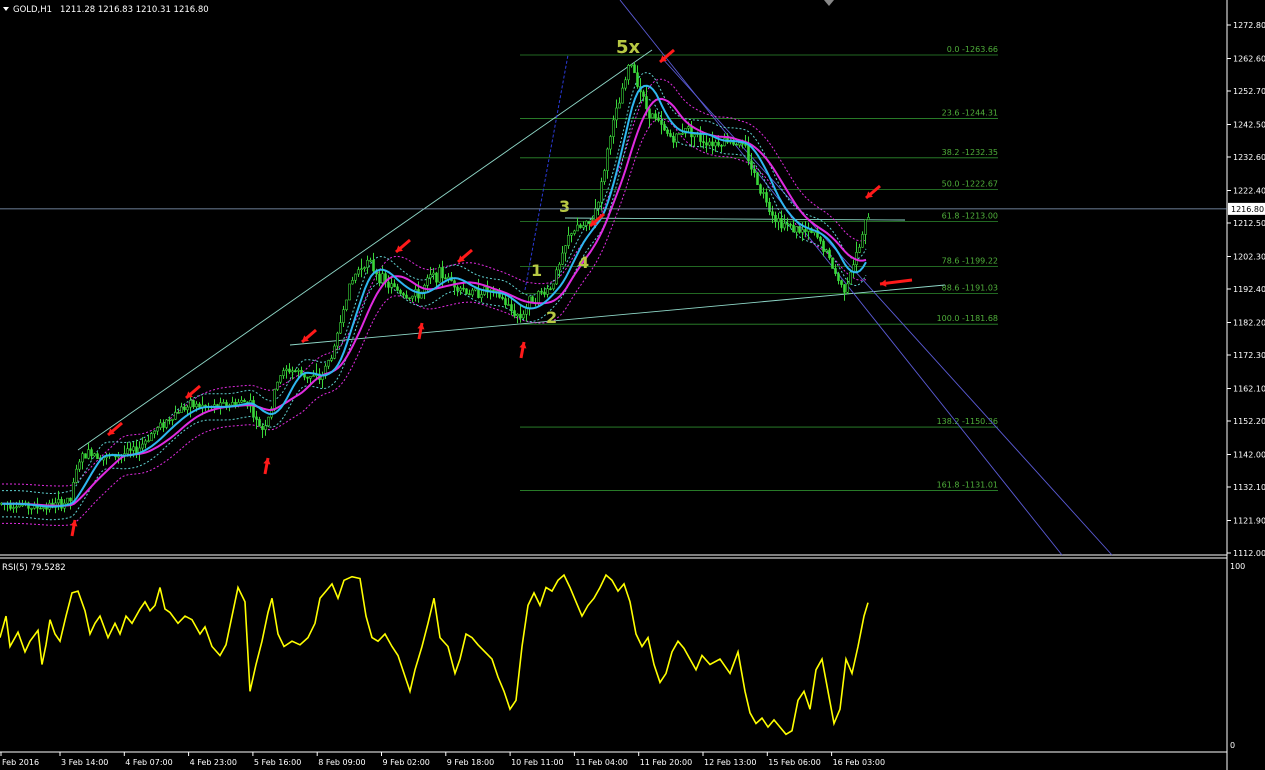 The height and width of the screenshot is (770, 1265). What do you see at coordinates (1249, 157) in the screenshot?
I see `price-tick-label: 1232.60` at bounding box center [1249, 157].